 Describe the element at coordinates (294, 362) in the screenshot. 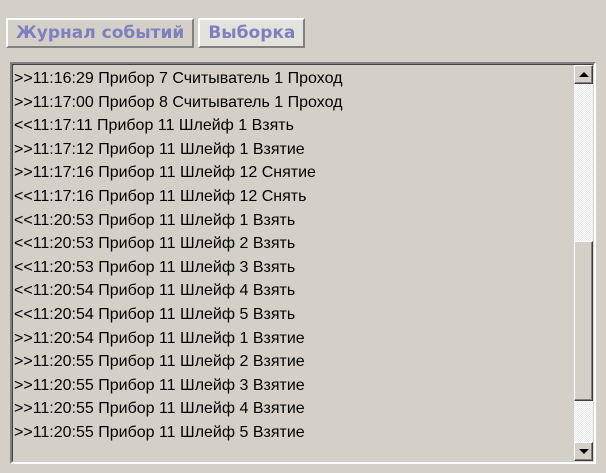

I see `list-item: >>11:20:55 Прибор 11 Шлейф 2 Взятие` at that location.